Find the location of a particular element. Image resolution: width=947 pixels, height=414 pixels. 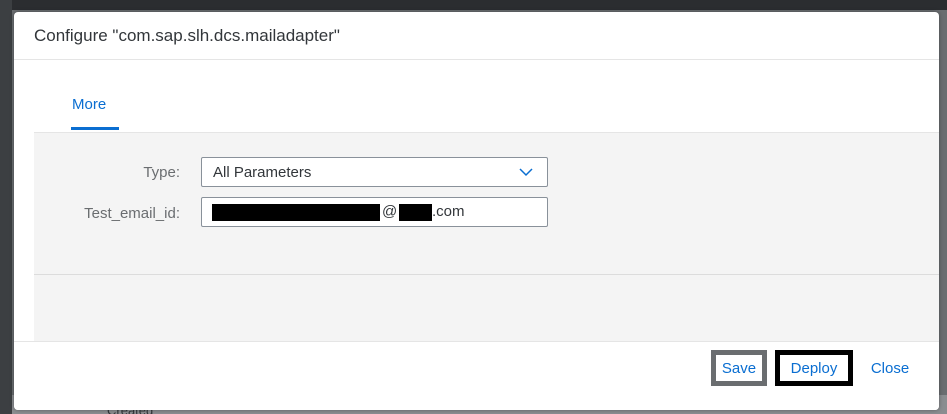

tab-more: More is located at coordinates (95, 111).